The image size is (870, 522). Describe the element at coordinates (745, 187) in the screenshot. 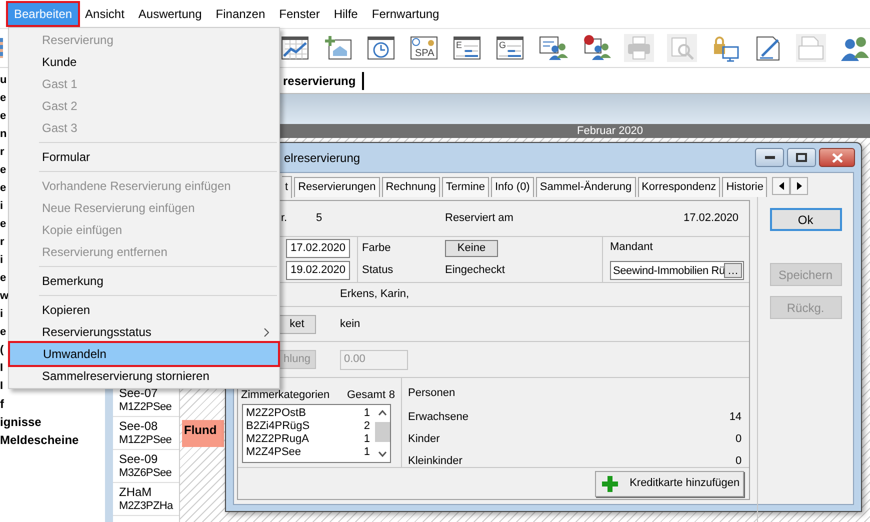

I see `tab: Historie` at that location.